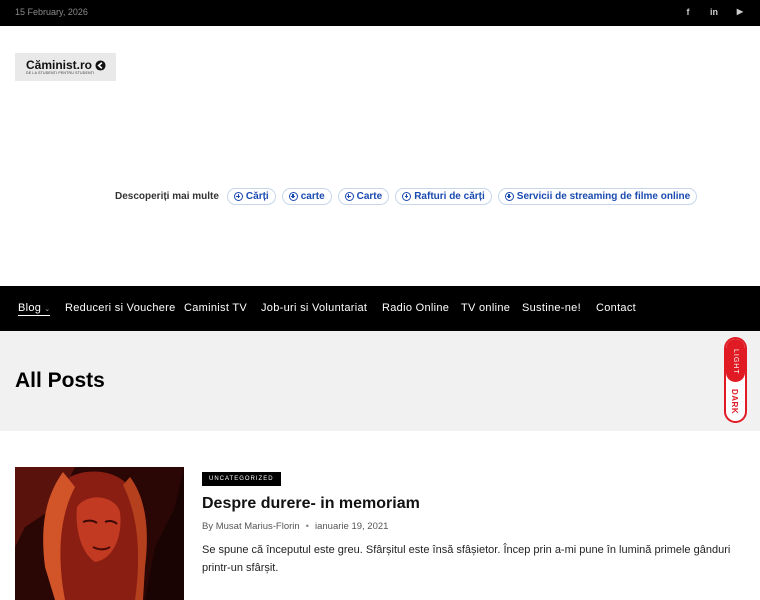 The height and width of the screenshot is (600, 760). What do you see at coordinates (311, 504) in the screenshot?
I see `post-title: Despre durere- in memoriam` at bounding box center [311, 504].